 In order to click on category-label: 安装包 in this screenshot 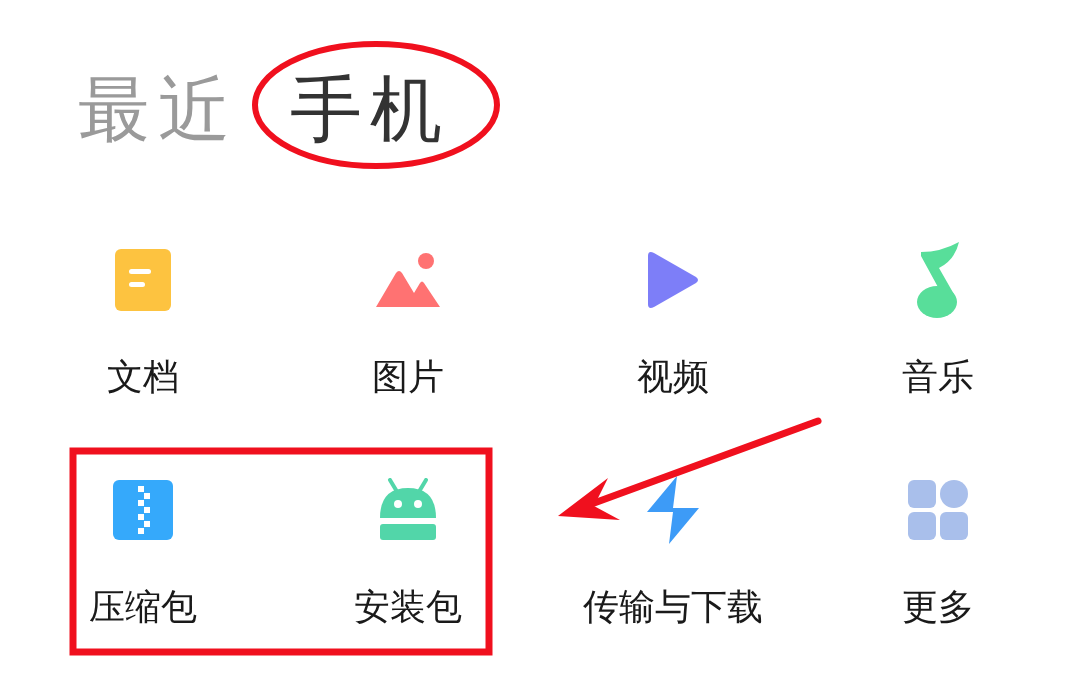, I will do `click(407, 607)`.